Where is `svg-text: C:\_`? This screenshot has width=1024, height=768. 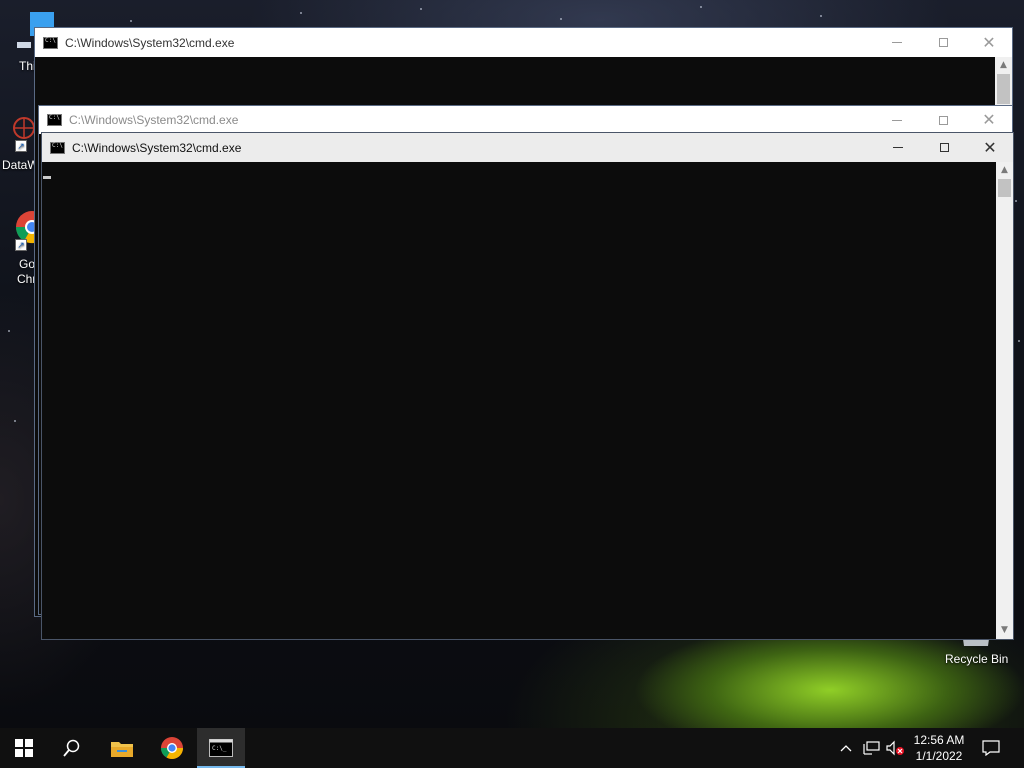 svg-text: C:\_ is located at coordinates (219, 748).